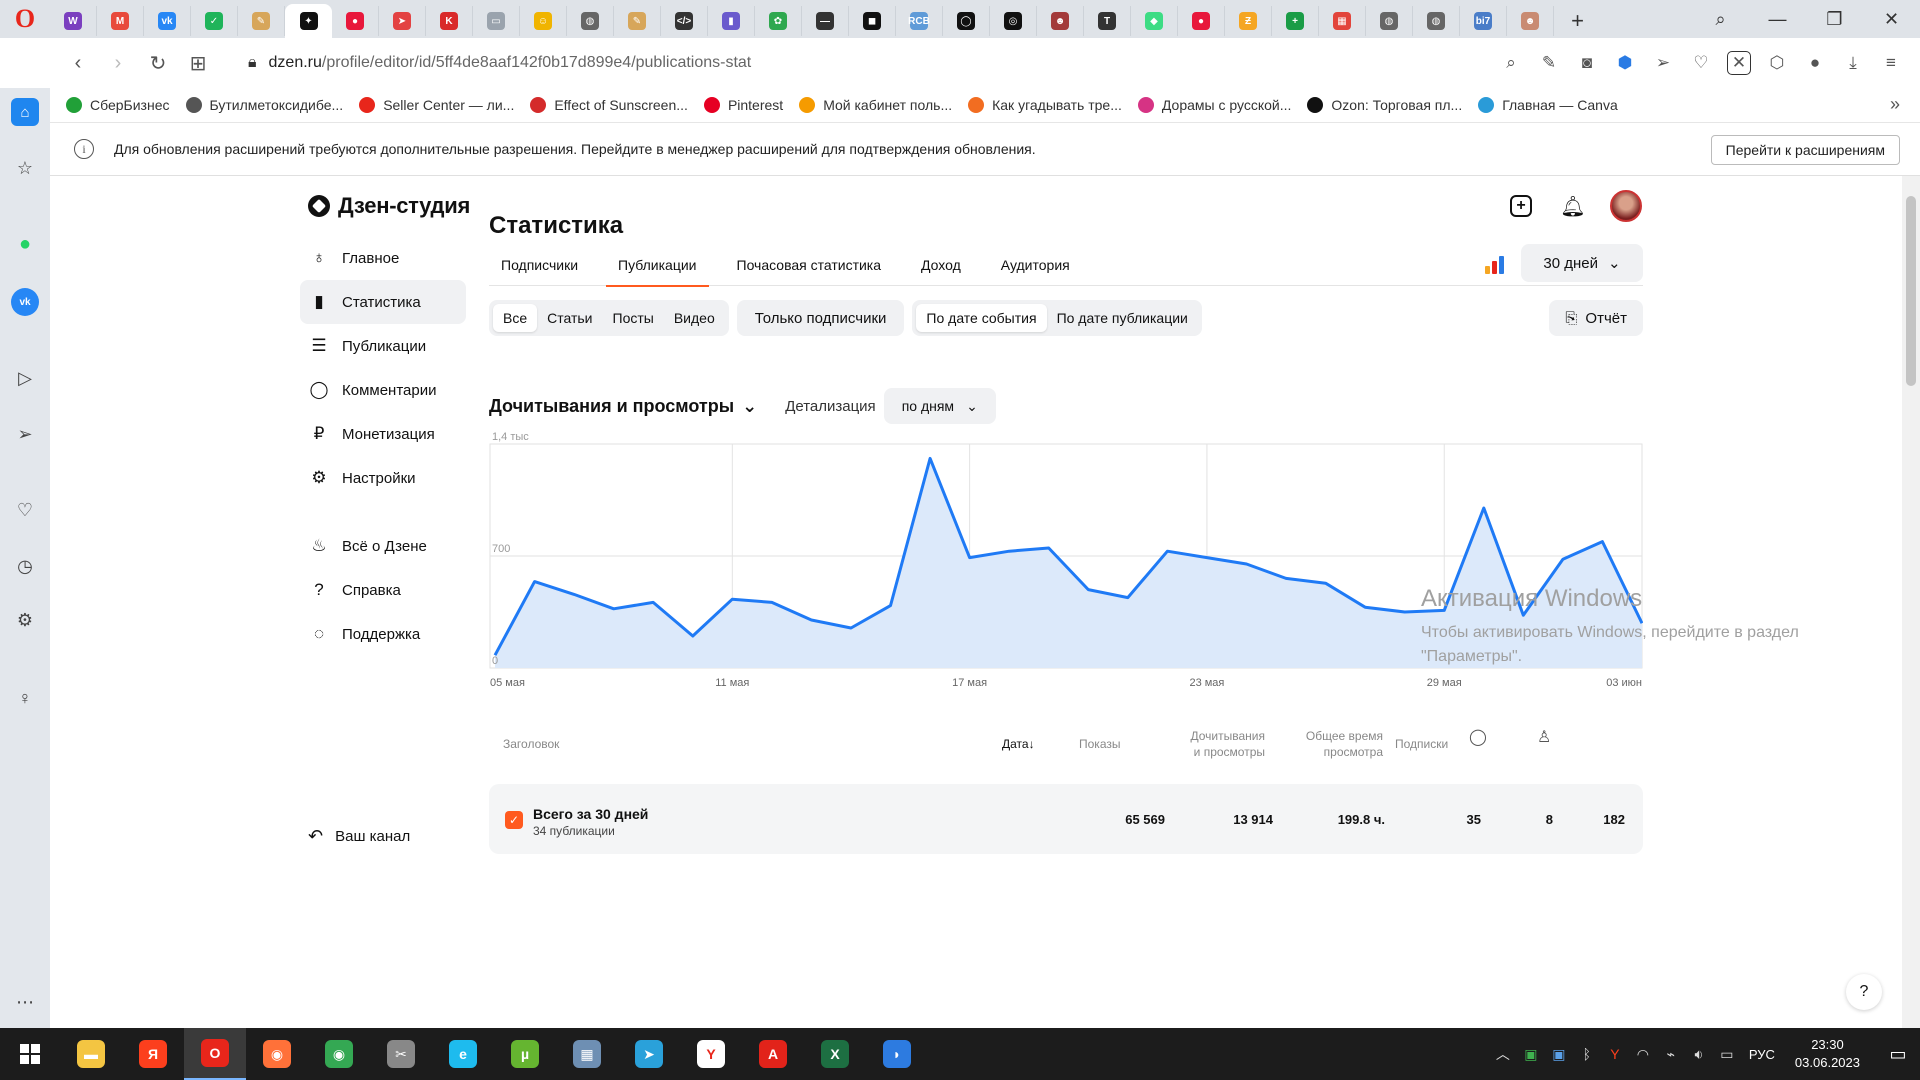 The height and width of the screenshot is (1080, 1920). I want to click on extension-icon: ✕, so click(1739, 63).